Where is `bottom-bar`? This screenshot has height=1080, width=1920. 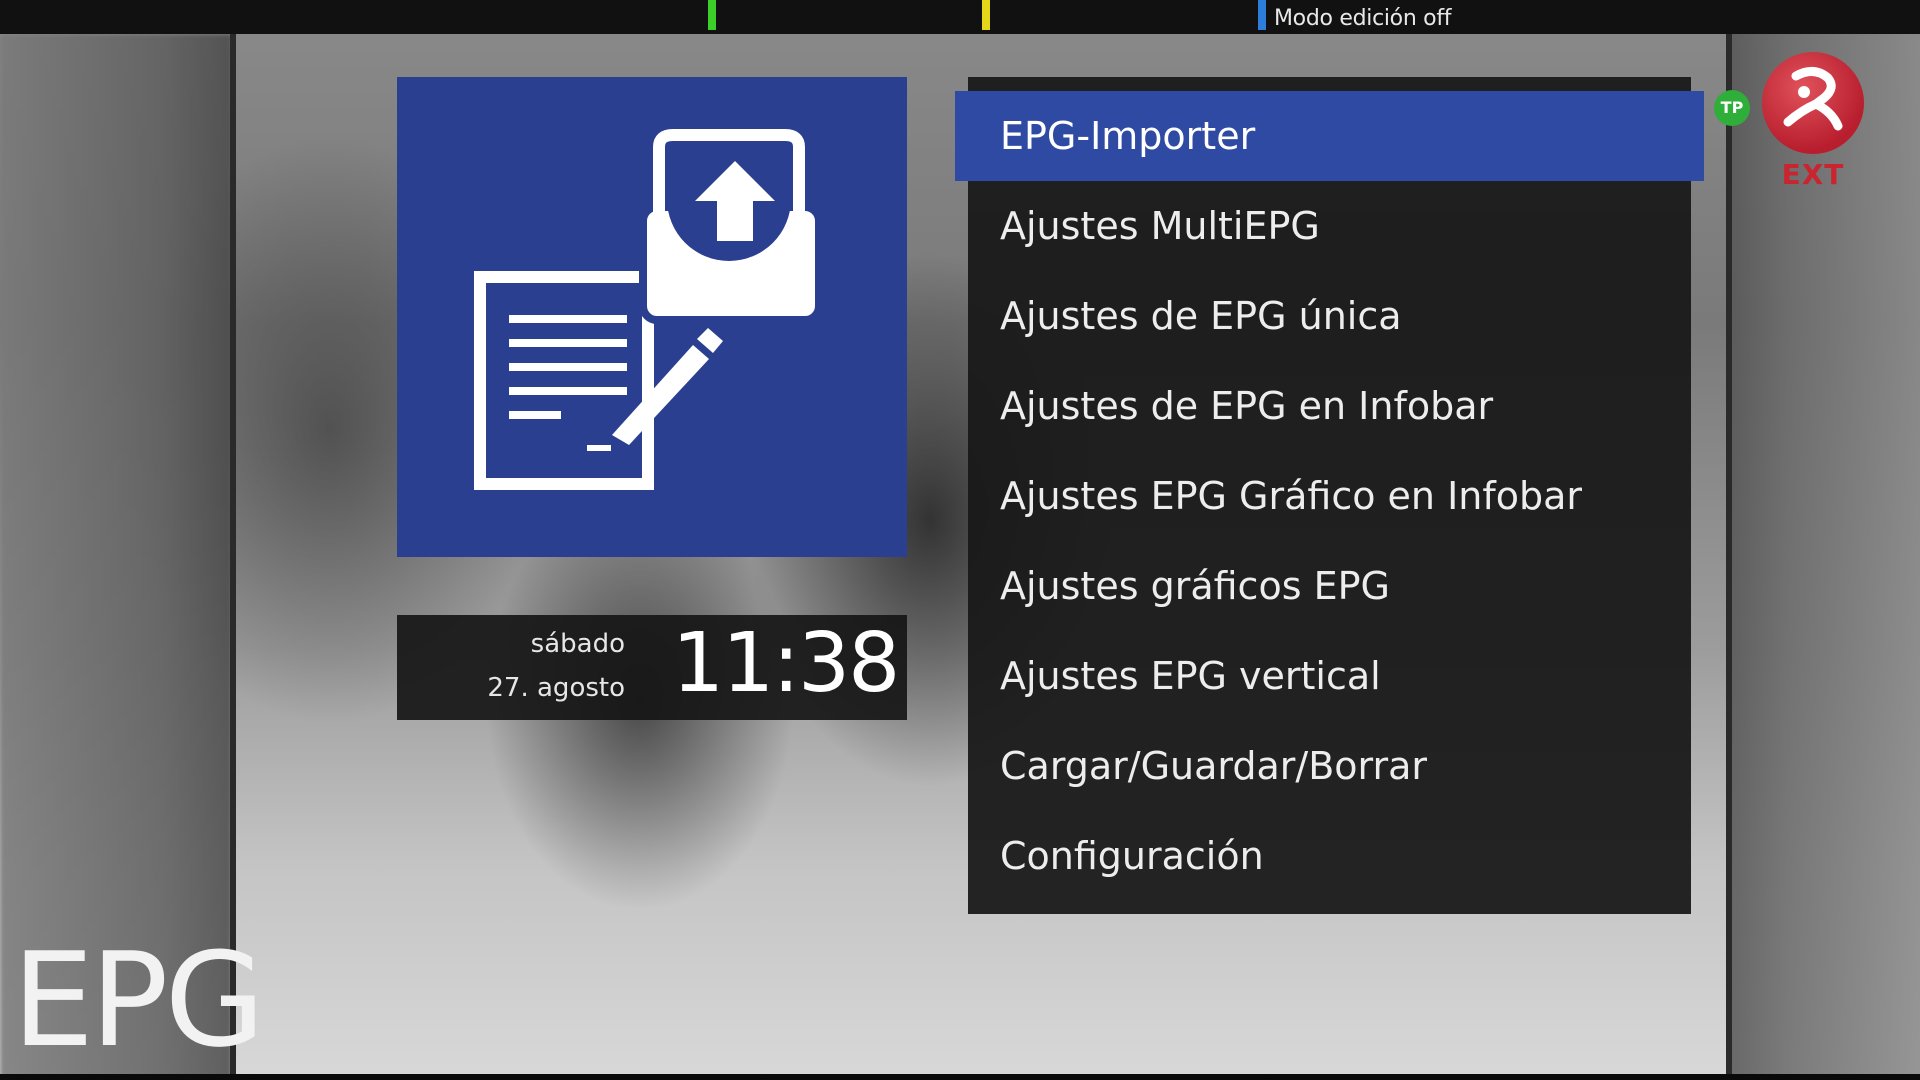
bottom-bar is located at coordinates (960, 1077).